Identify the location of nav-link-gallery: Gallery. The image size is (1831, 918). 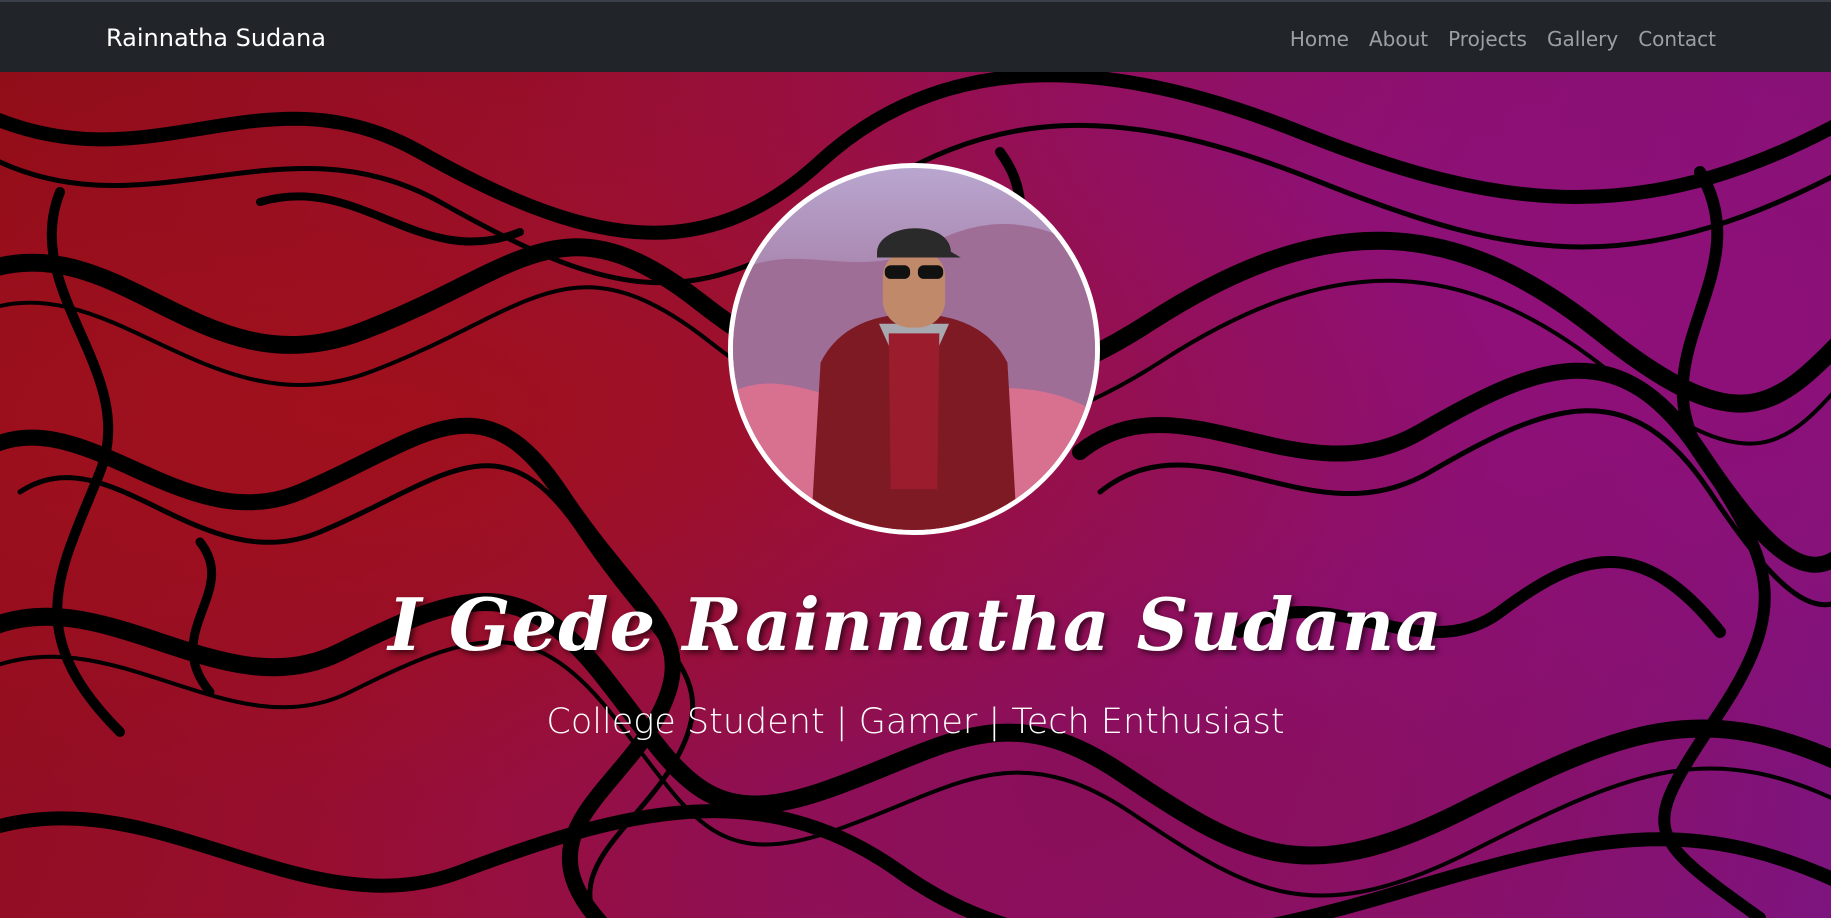
(1582, 39).